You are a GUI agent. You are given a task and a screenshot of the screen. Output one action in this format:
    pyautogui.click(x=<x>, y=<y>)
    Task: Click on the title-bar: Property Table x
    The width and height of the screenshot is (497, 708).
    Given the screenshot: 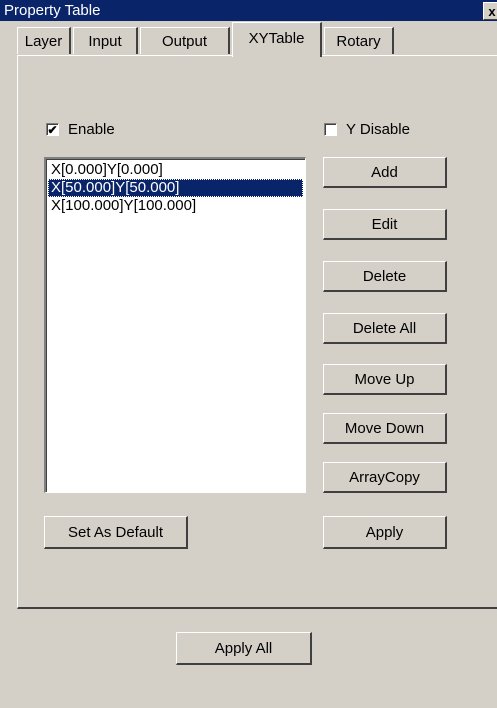 What is the action you would take?
    pyautogui.click(x=248, y=10)
    